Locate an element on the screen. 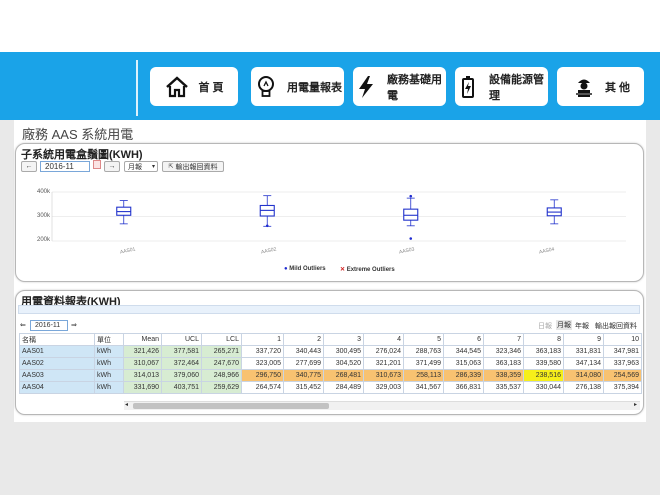  table-cell: 258,113 is located at coordinates (423, 375).